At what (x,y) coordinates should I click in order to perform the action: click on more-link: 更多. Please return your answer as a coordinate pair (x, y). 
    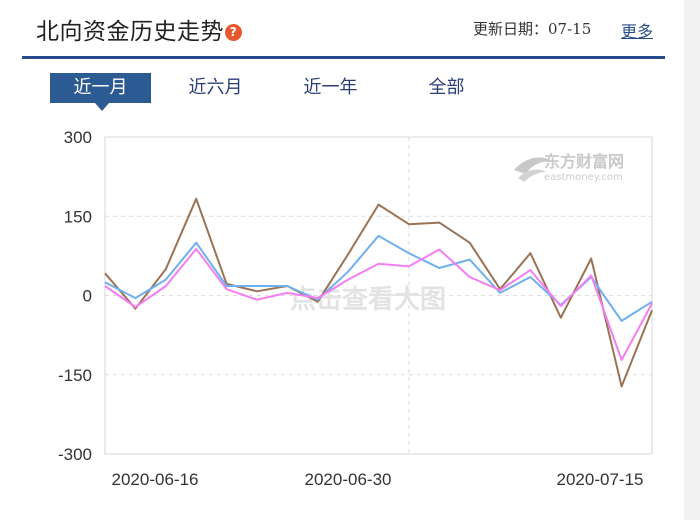
    Looking at the image, I should click on (637, 30).